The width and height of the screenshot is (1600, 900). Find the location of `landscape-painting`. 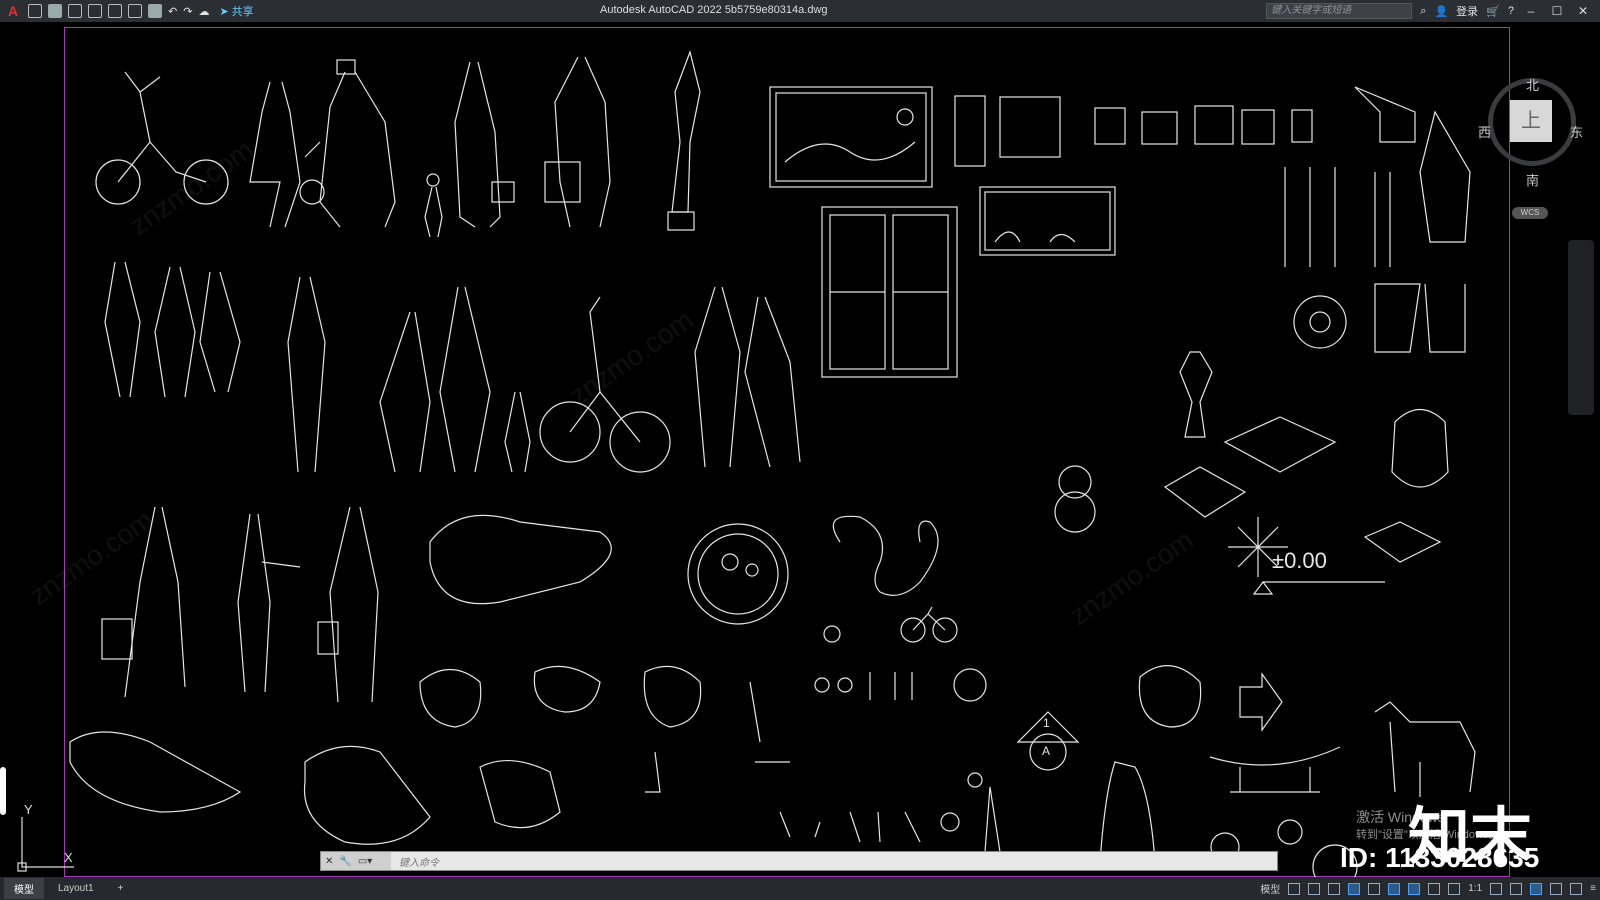

landscape-painting is located at coordinates (851, 137).